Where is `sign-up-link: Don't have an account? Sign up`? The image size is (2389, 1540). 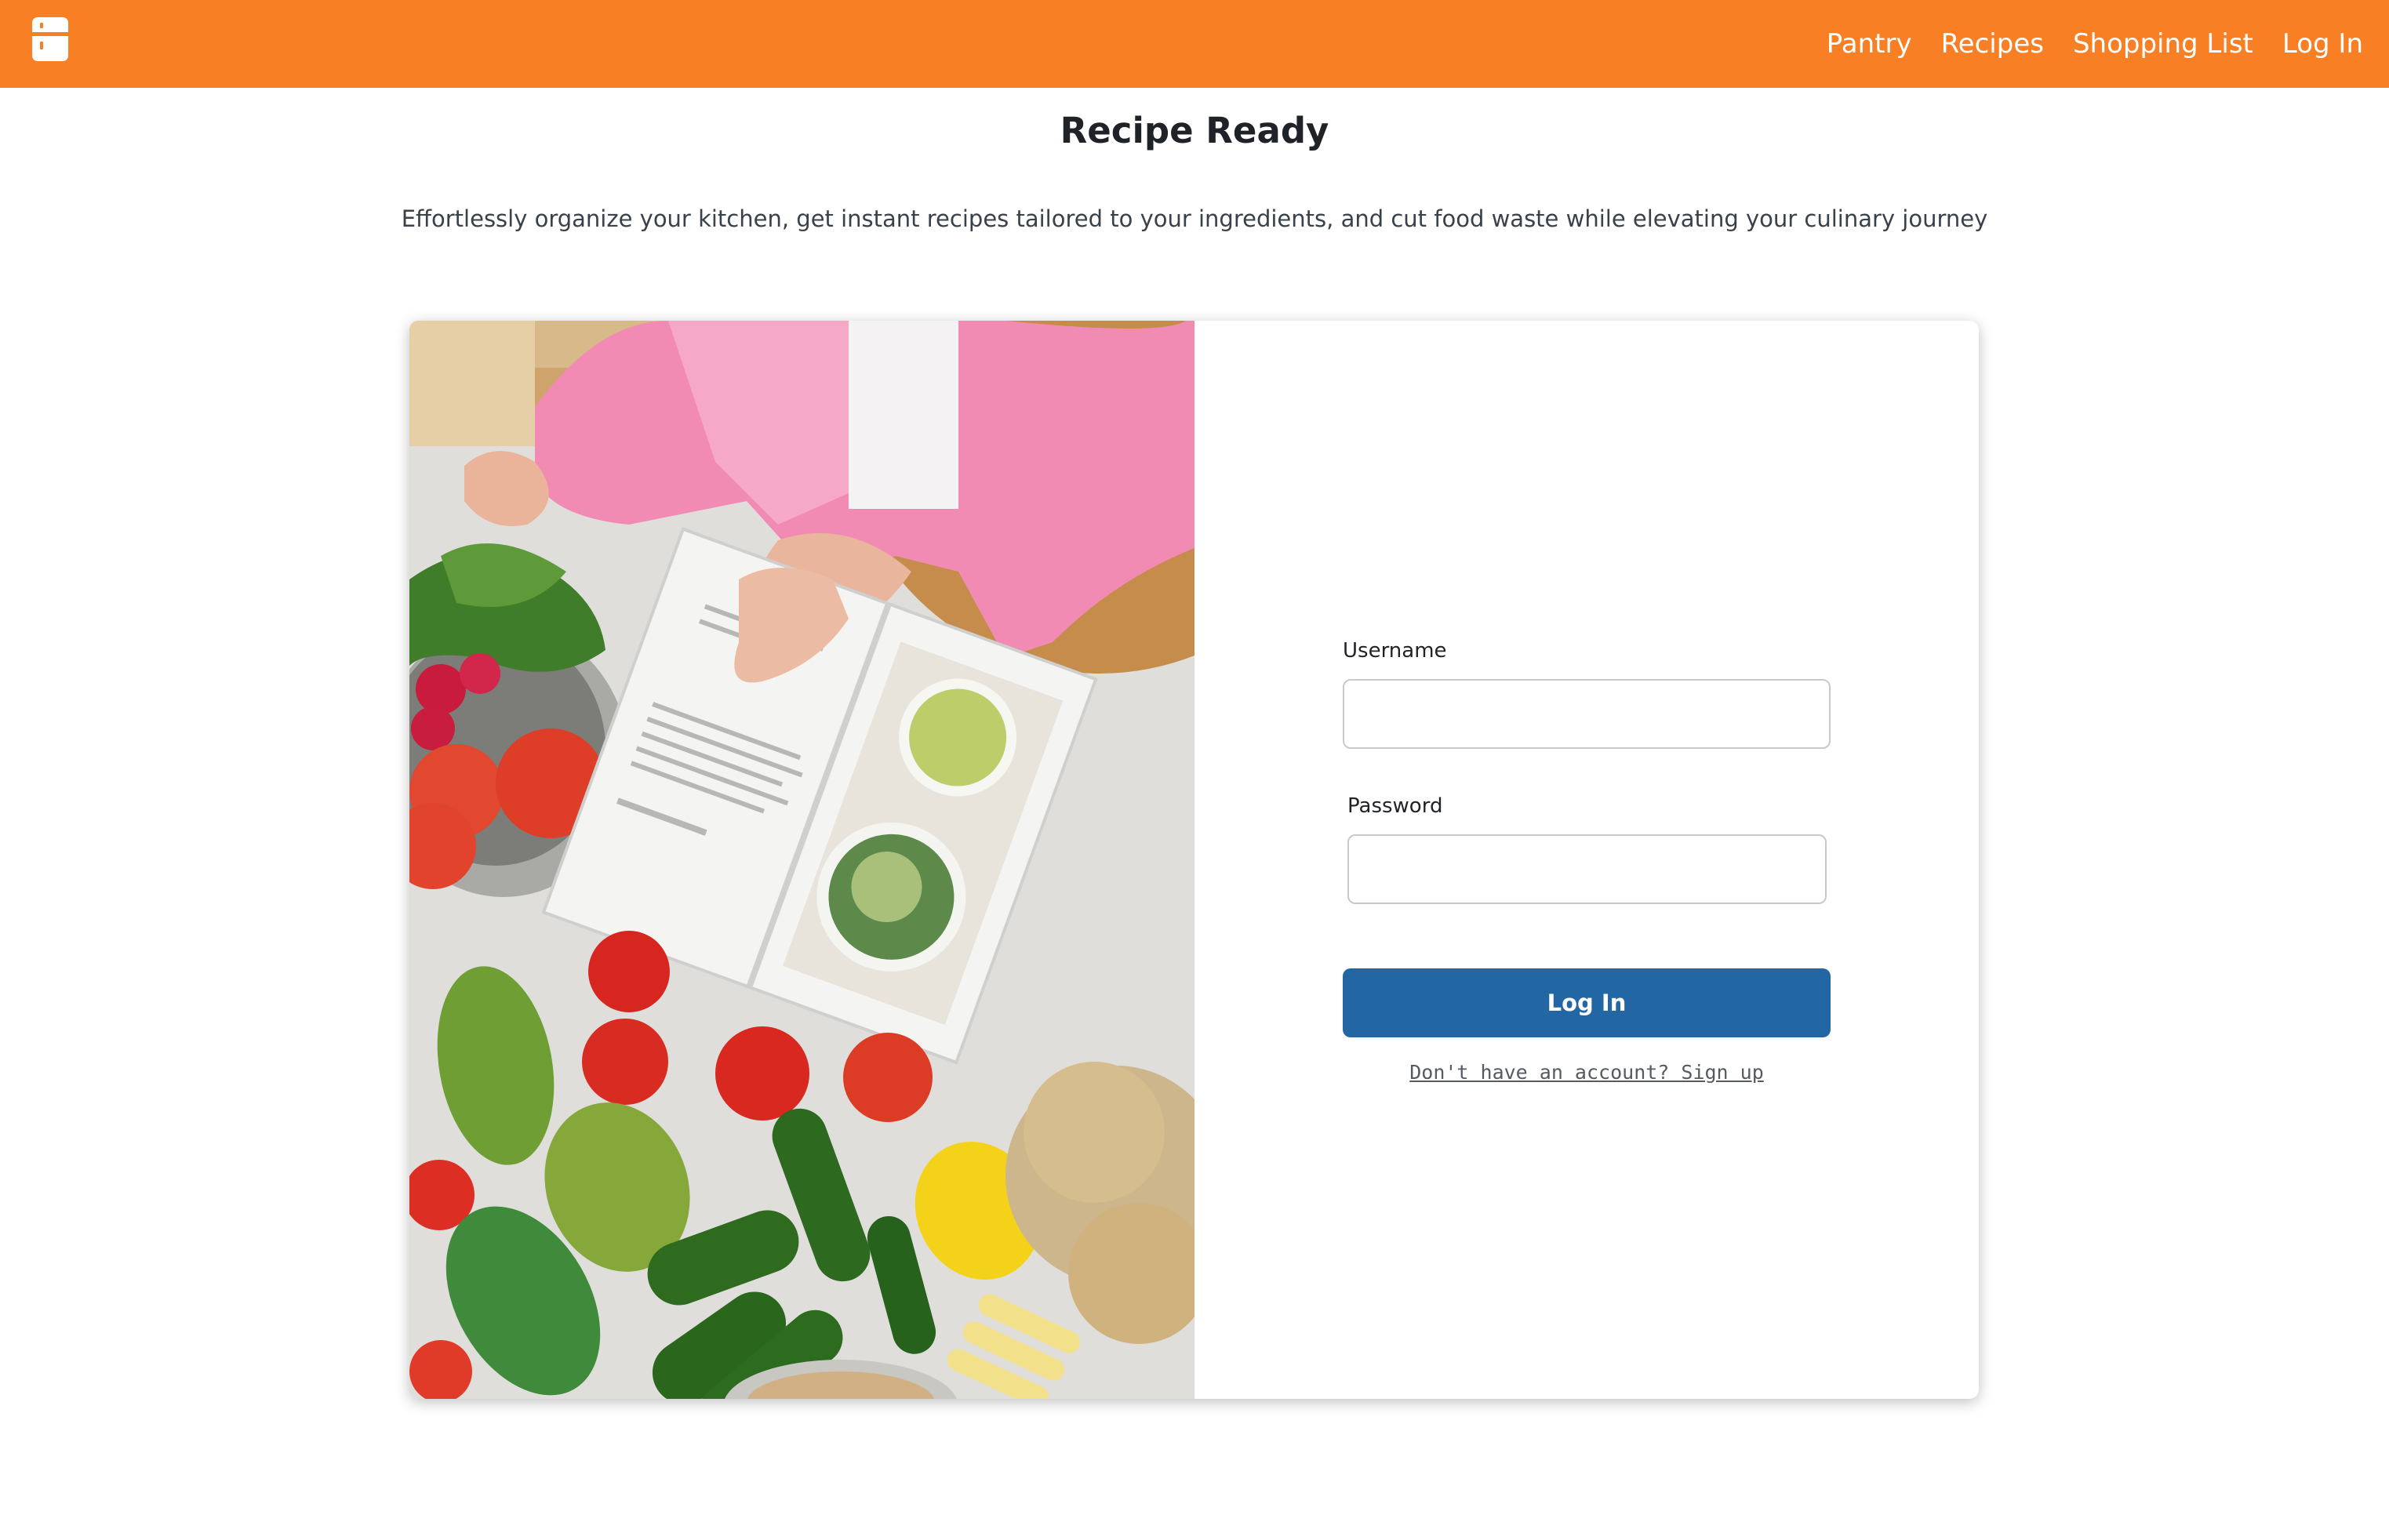 sign-up-link: Don't have an account? Sign up is located at coordinates (1587, 1073).